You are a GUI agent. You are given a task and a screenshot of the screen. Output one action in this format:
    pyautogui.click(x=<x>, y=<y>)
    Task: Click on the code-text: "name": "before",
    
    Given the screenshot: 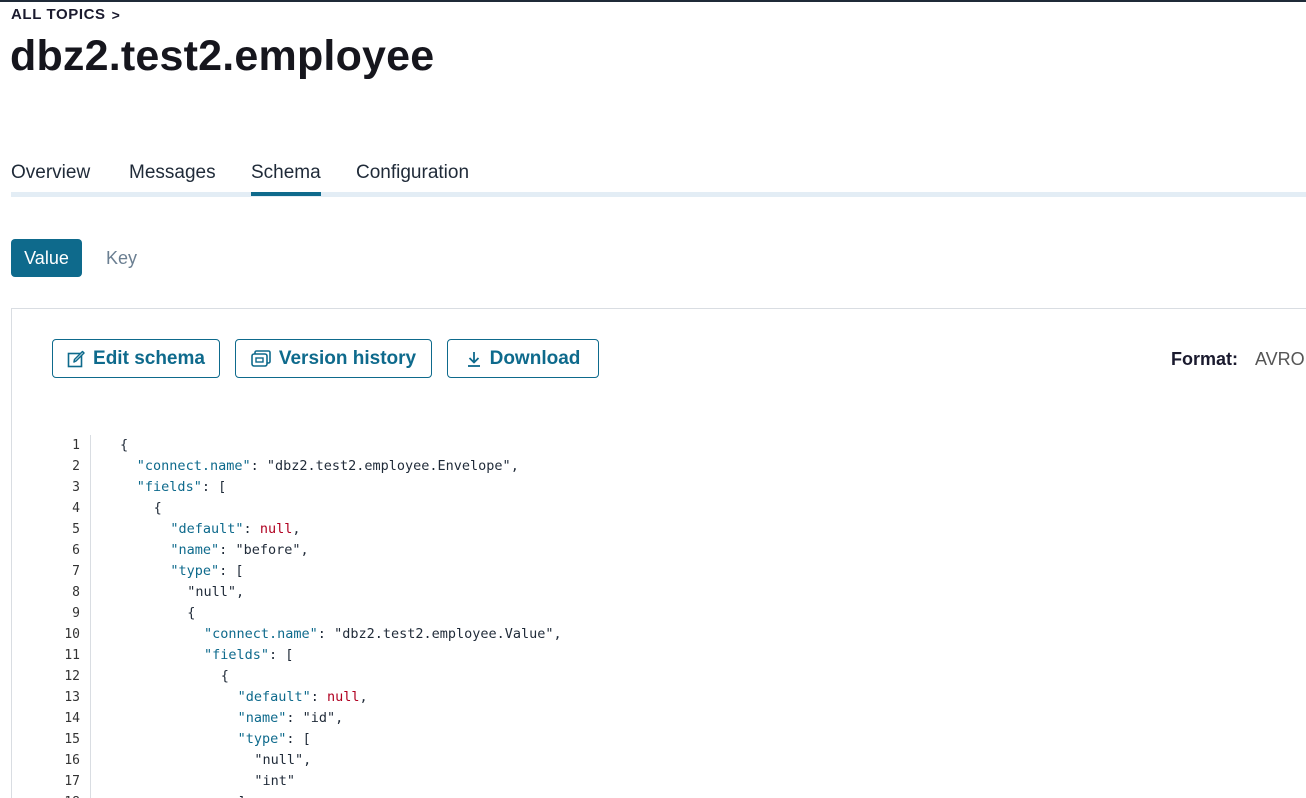 What is the action you would take?
    pyautogui.click(x=239, y=550)
    